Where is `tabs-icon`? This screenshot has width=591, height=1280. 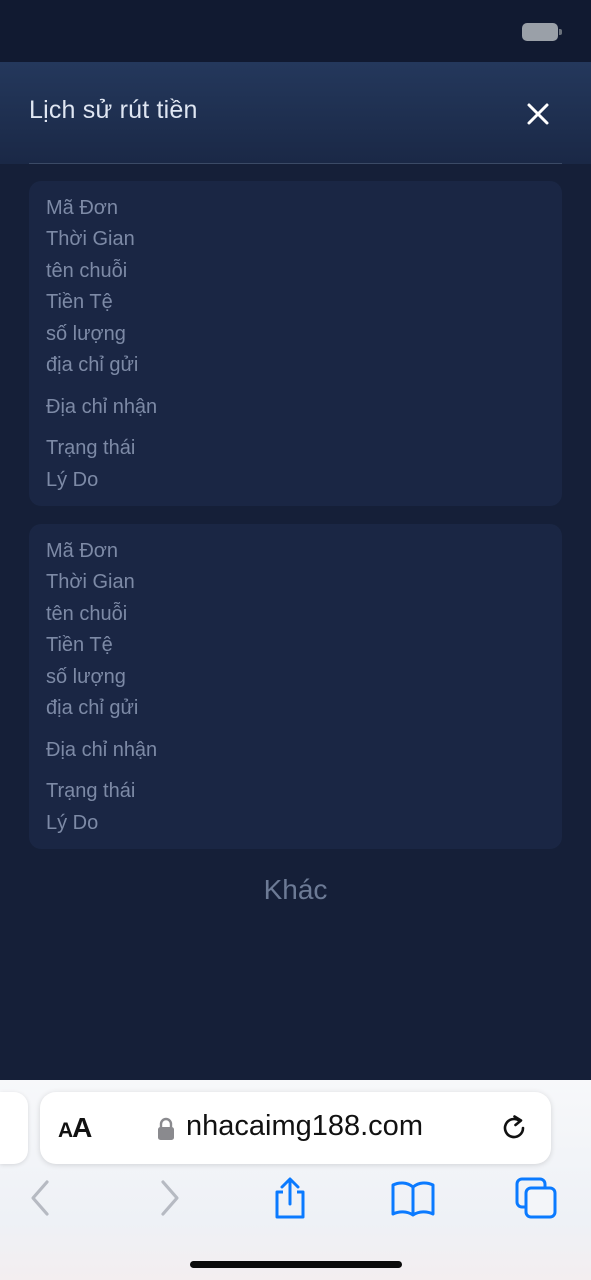
tabs-icon is located at coordinates (536, 1198).